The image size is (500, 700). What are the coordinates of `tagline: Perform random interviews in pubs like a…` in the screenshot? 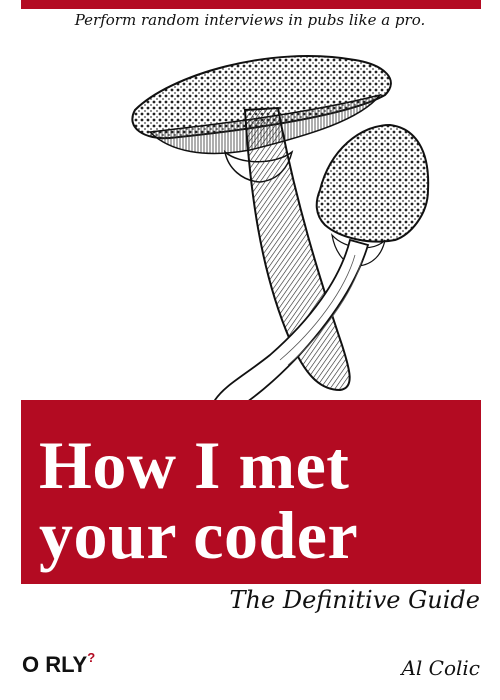 It's located at (250, 20).